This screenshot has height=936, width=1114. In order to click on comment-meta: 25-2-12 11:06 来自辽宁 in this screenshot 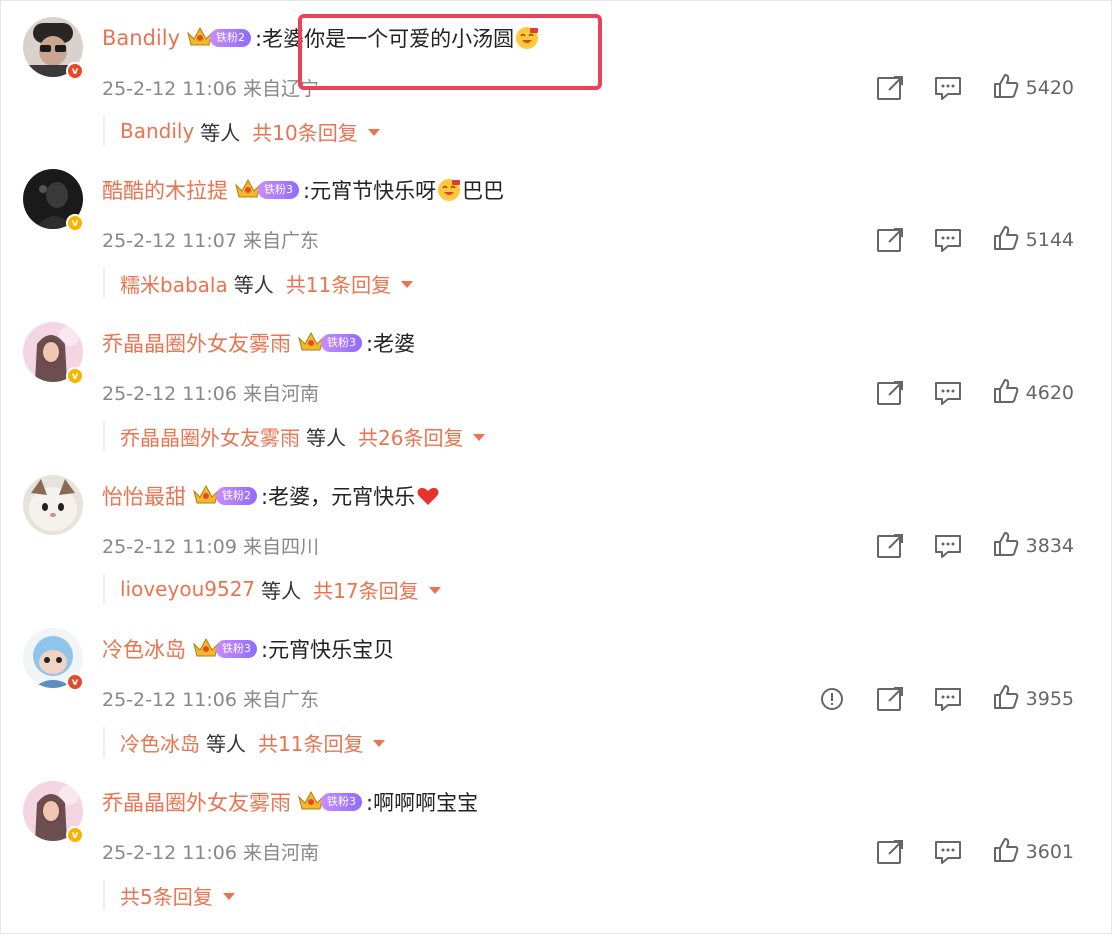, I will do `click(210, 89)`.